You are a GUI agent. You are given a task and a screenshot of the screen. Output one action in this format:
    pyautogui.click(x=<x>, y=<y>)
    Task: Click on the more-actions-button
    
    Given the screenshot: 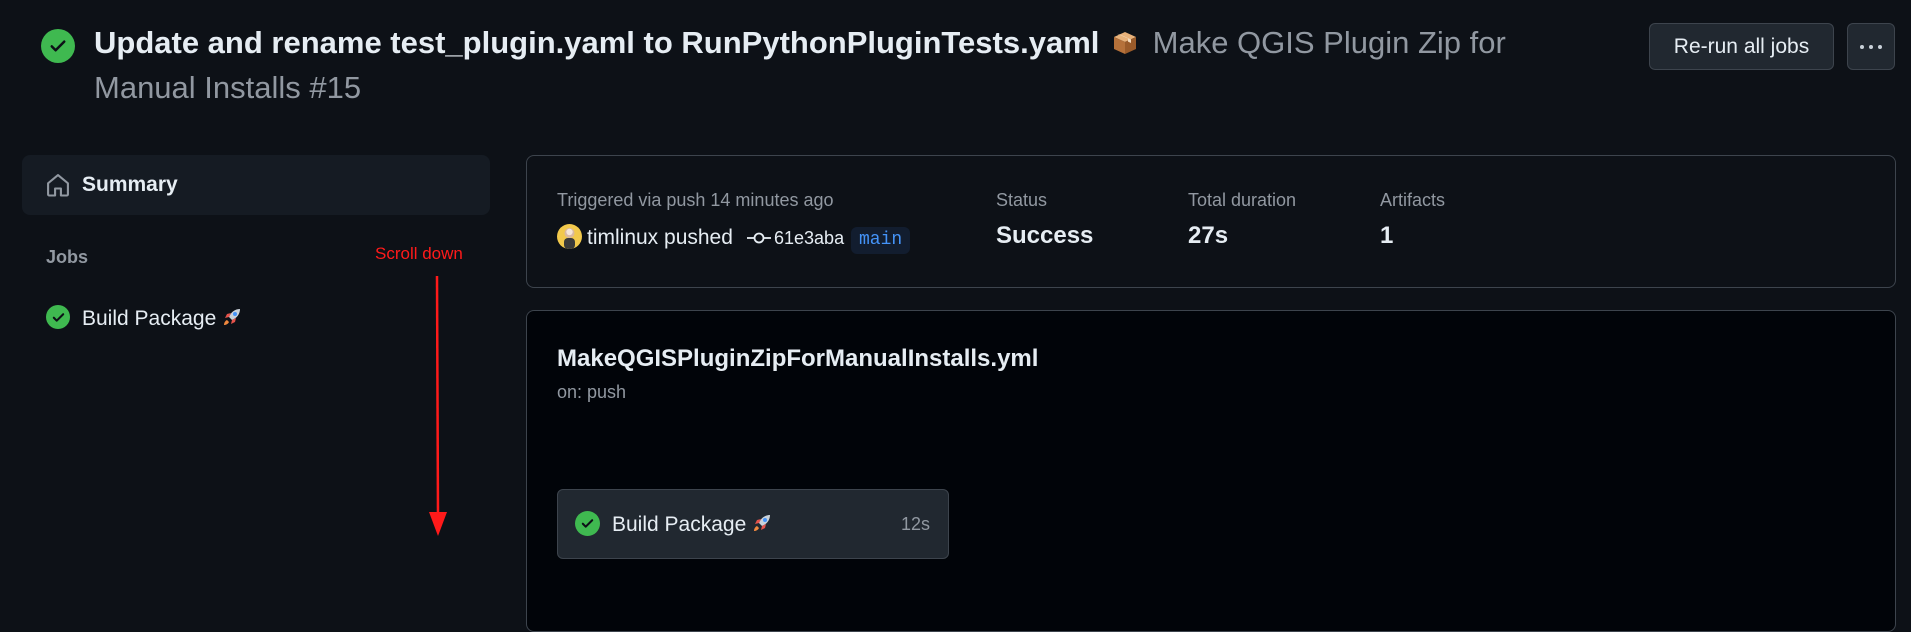 What is the action you would take?
    pyautogui.click(x=1871, y=46)
    